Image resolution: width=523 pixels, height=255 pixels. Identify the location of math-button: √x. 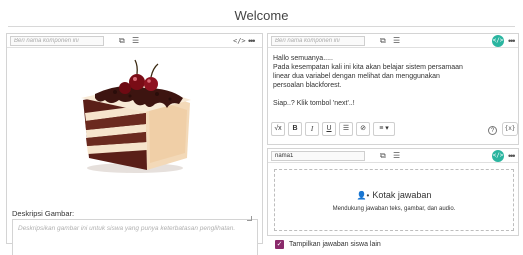
(278, 129).